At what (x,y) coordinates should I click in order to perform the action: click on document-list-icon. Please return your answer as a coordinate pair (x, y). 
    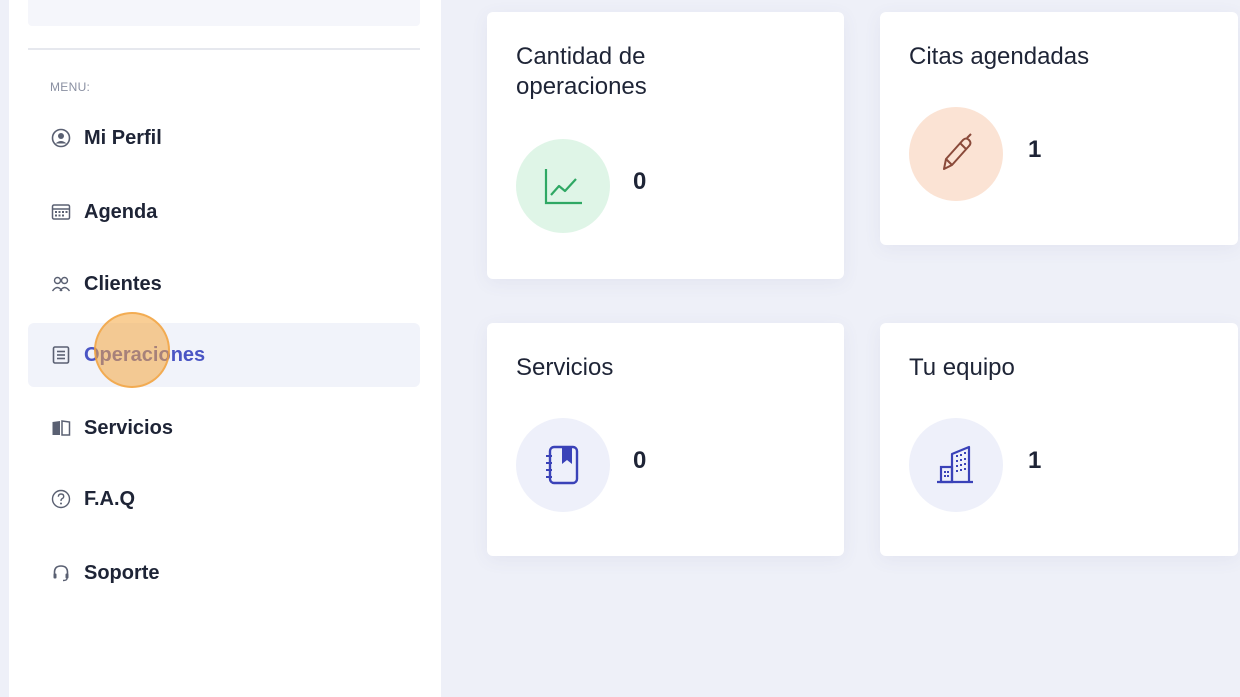
    Looking at the image, I should click on (61, 355).